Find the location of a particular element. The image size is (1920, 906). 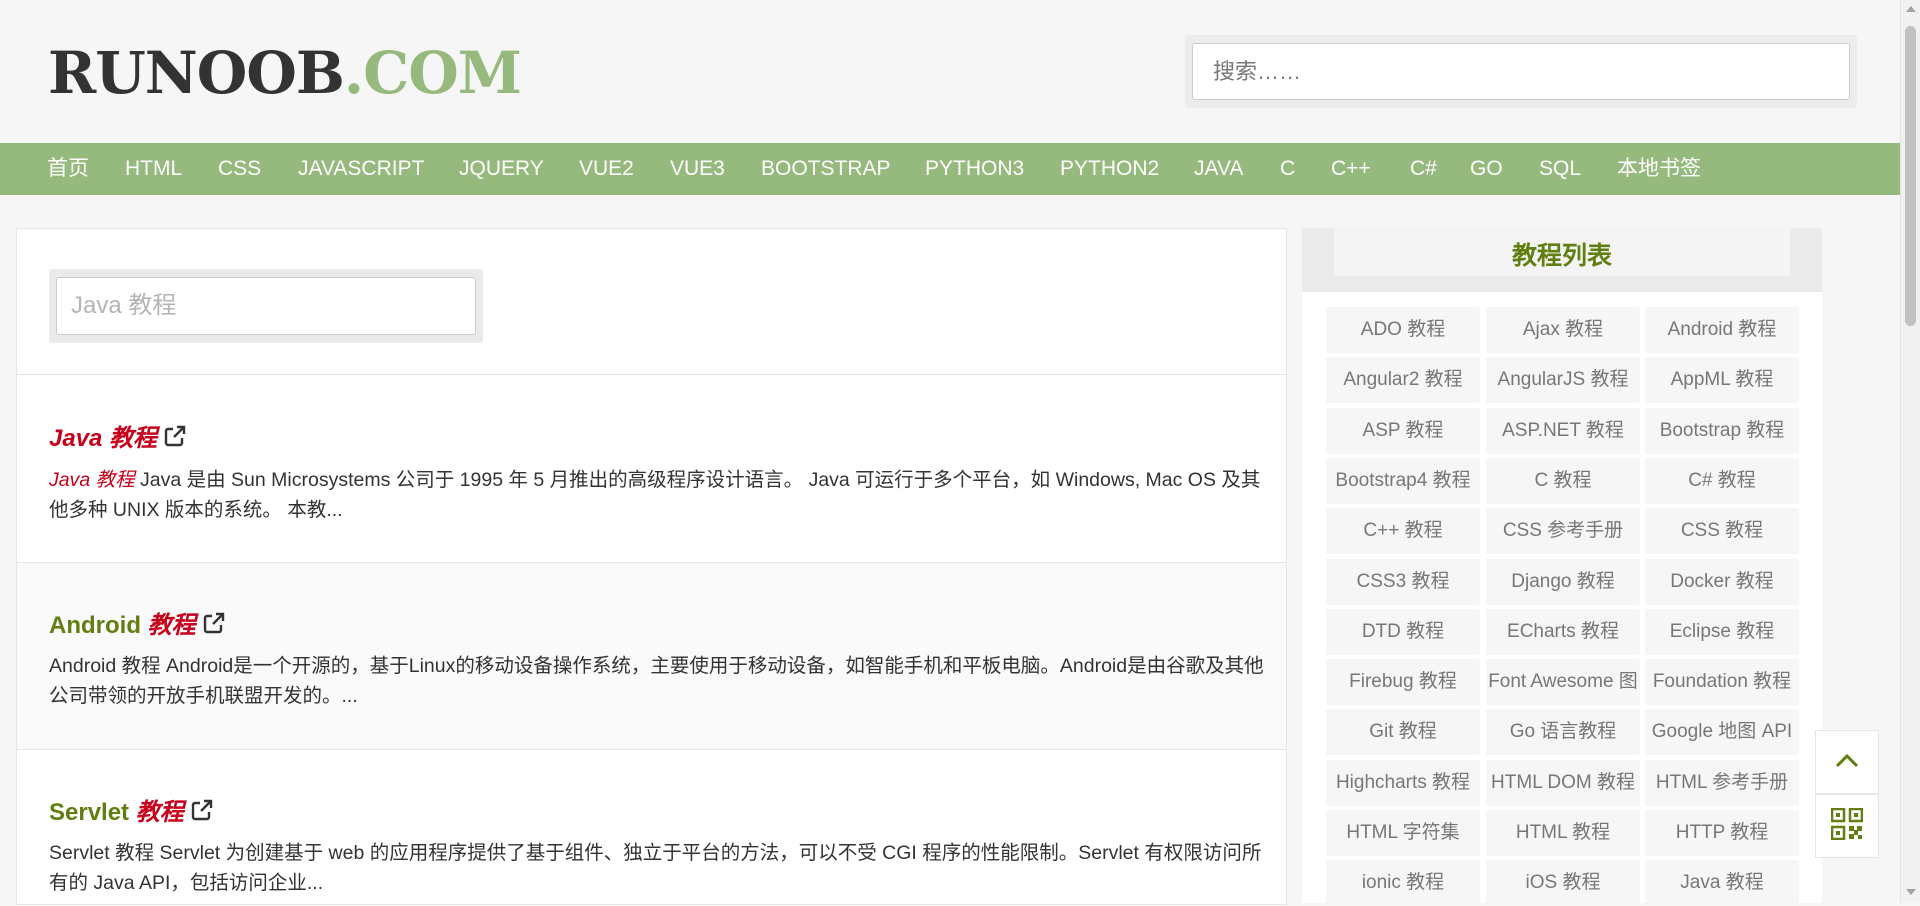

nav-item-python2: PYTHON2 is located at coordinates (1109, 169).